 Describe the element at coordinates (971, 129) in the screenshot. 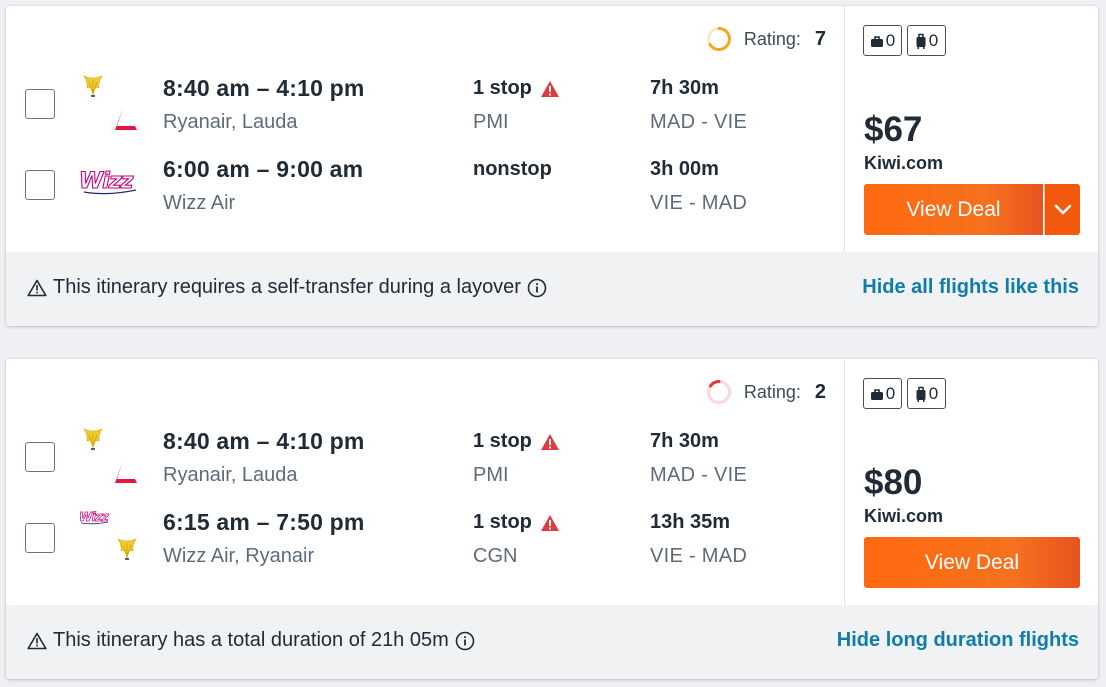

I see `price-panel: 0 0 $67 Kiwi.com View Deal` at that location.